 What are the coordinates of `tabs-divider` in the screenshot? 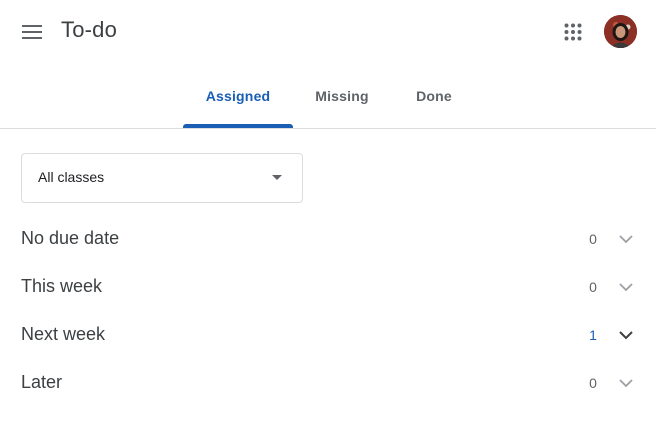 It's located at (328, 128).